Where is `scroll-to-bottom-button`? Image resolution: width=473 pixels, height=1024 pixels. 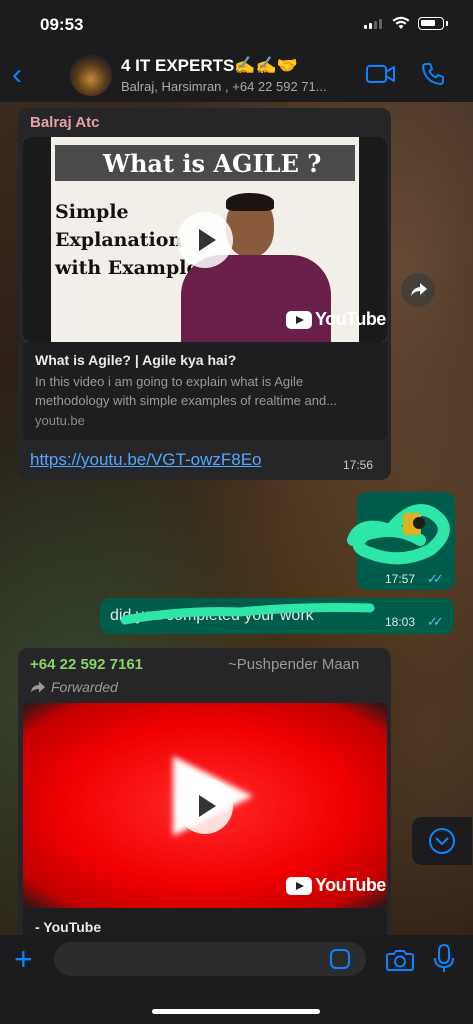
scroll-to-bottom-button is located at coordinates (442, 841).